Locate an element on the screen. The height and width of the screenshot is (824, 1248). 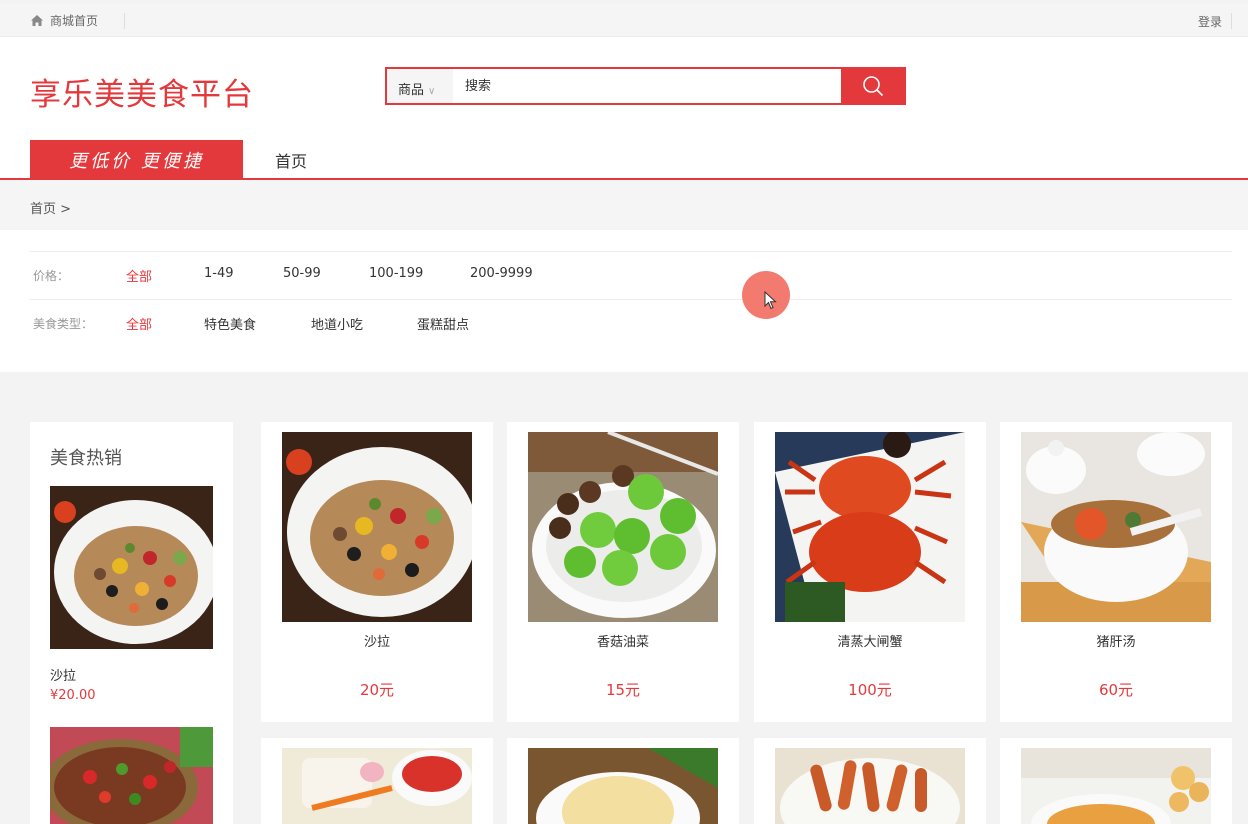
product-price: 100元 is located at coordinates (870, 690).